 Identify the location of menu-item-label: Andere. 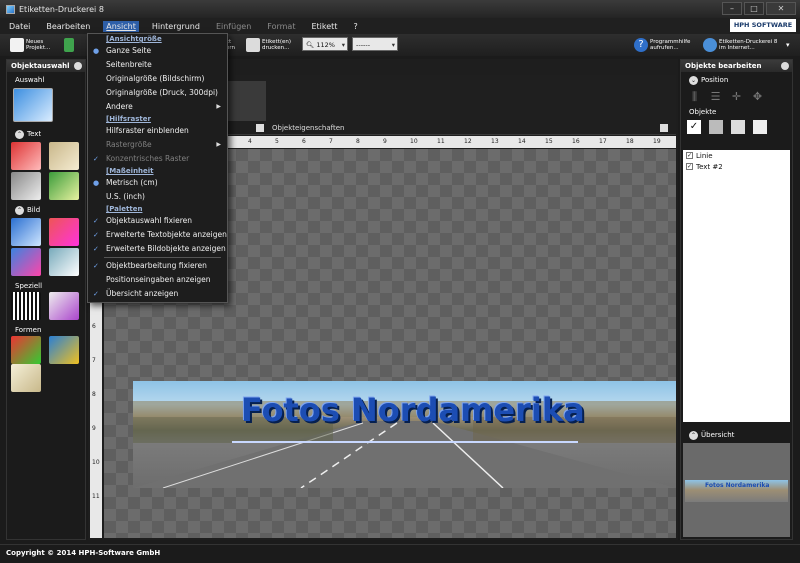
(119, 106).